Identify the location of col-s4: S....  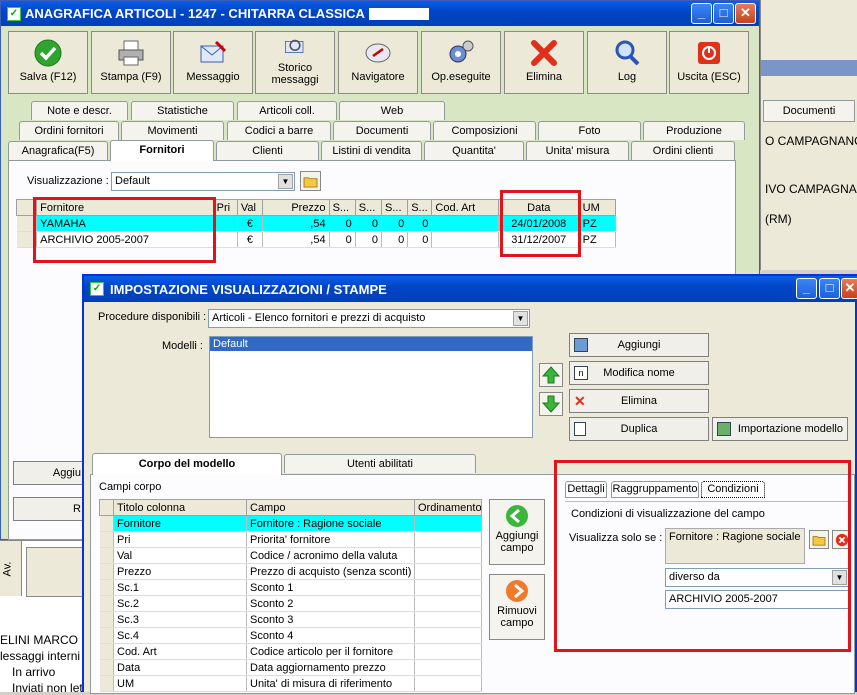
(420, 207).